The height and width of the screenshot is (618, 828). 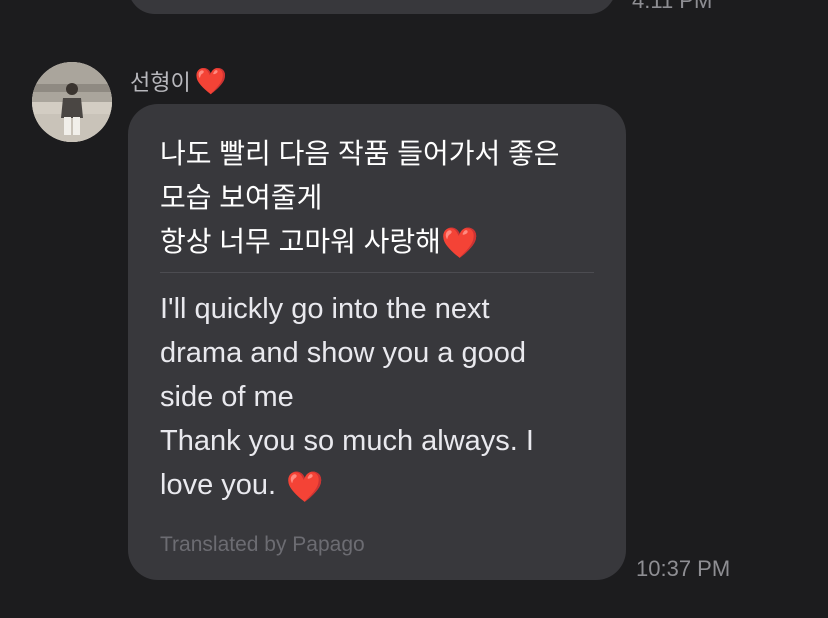 I want to click on sender-name: 선형이 ❤️, so click(x=178, y=81).